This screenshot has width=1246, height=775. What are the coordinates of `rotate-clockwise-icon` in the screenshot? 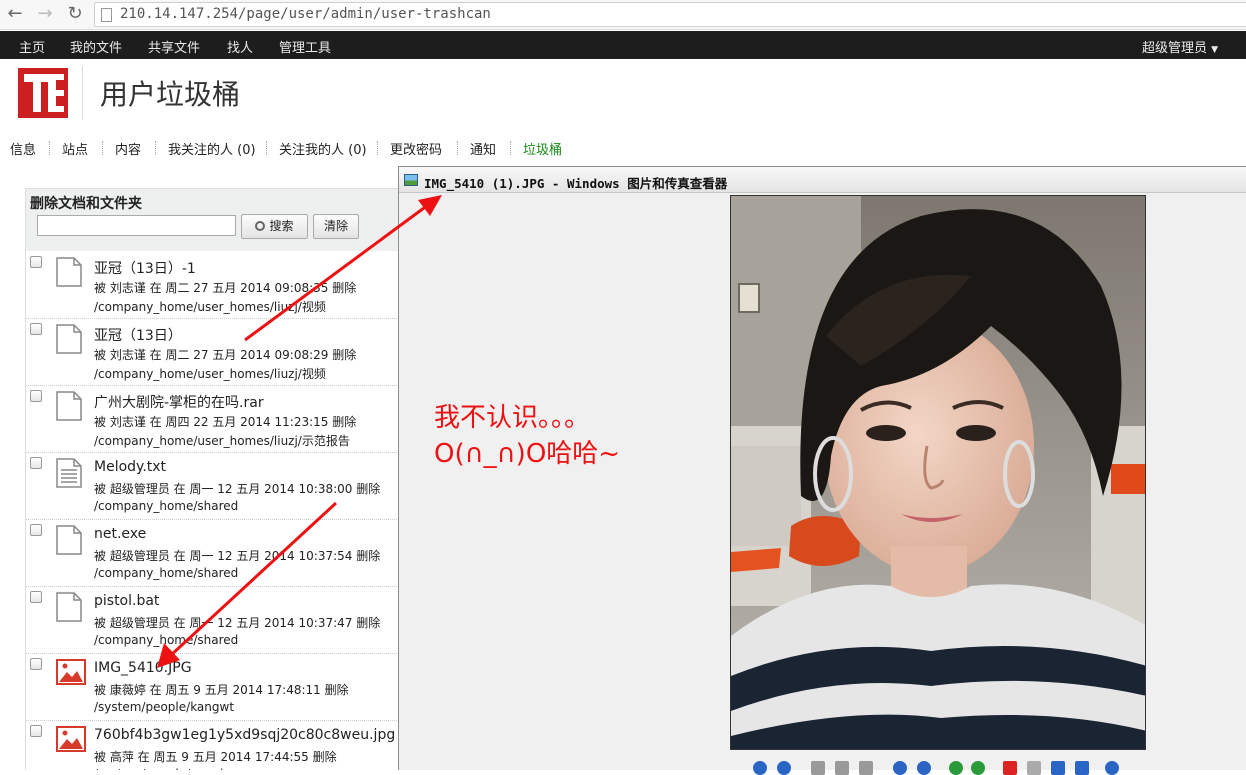 It's located at (956, 768).